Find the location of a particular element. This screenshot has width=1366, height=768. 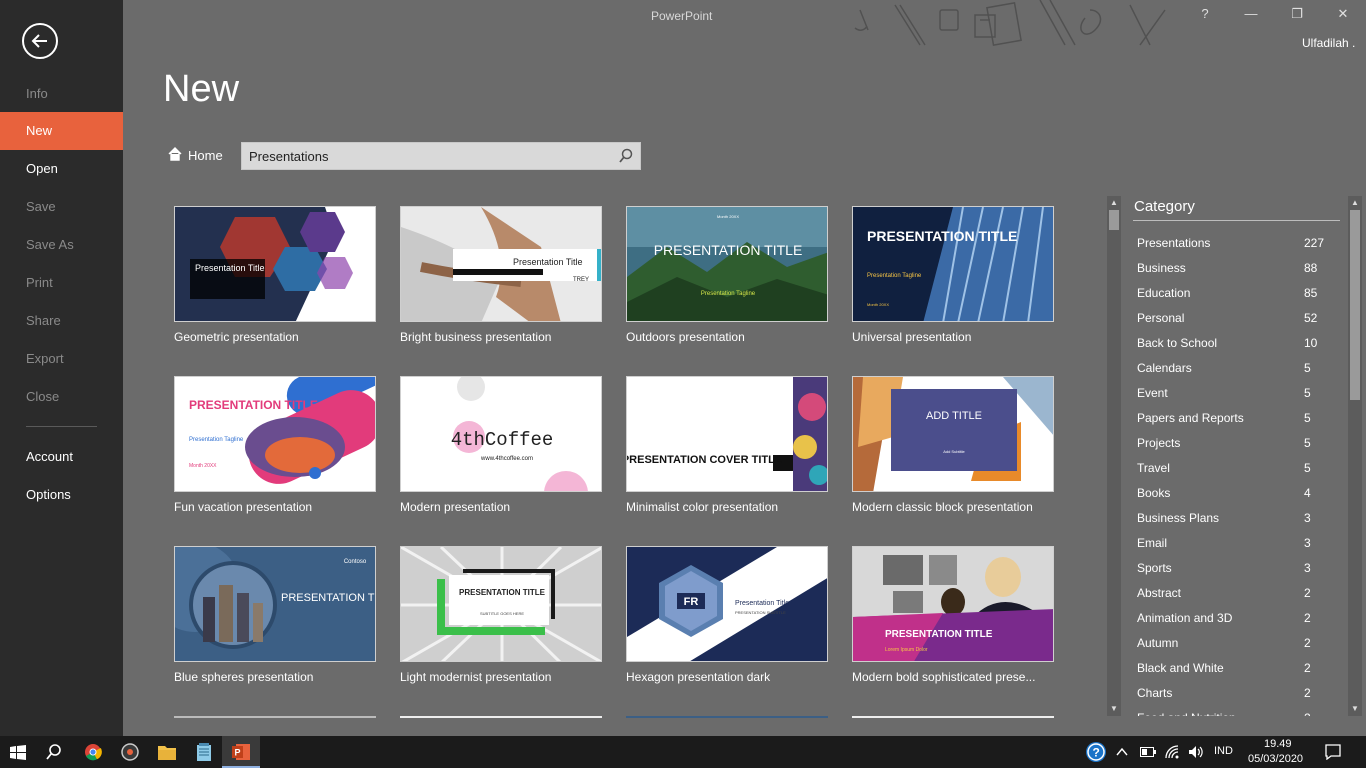

nav-info: Info is located at coordinates (61, 94).